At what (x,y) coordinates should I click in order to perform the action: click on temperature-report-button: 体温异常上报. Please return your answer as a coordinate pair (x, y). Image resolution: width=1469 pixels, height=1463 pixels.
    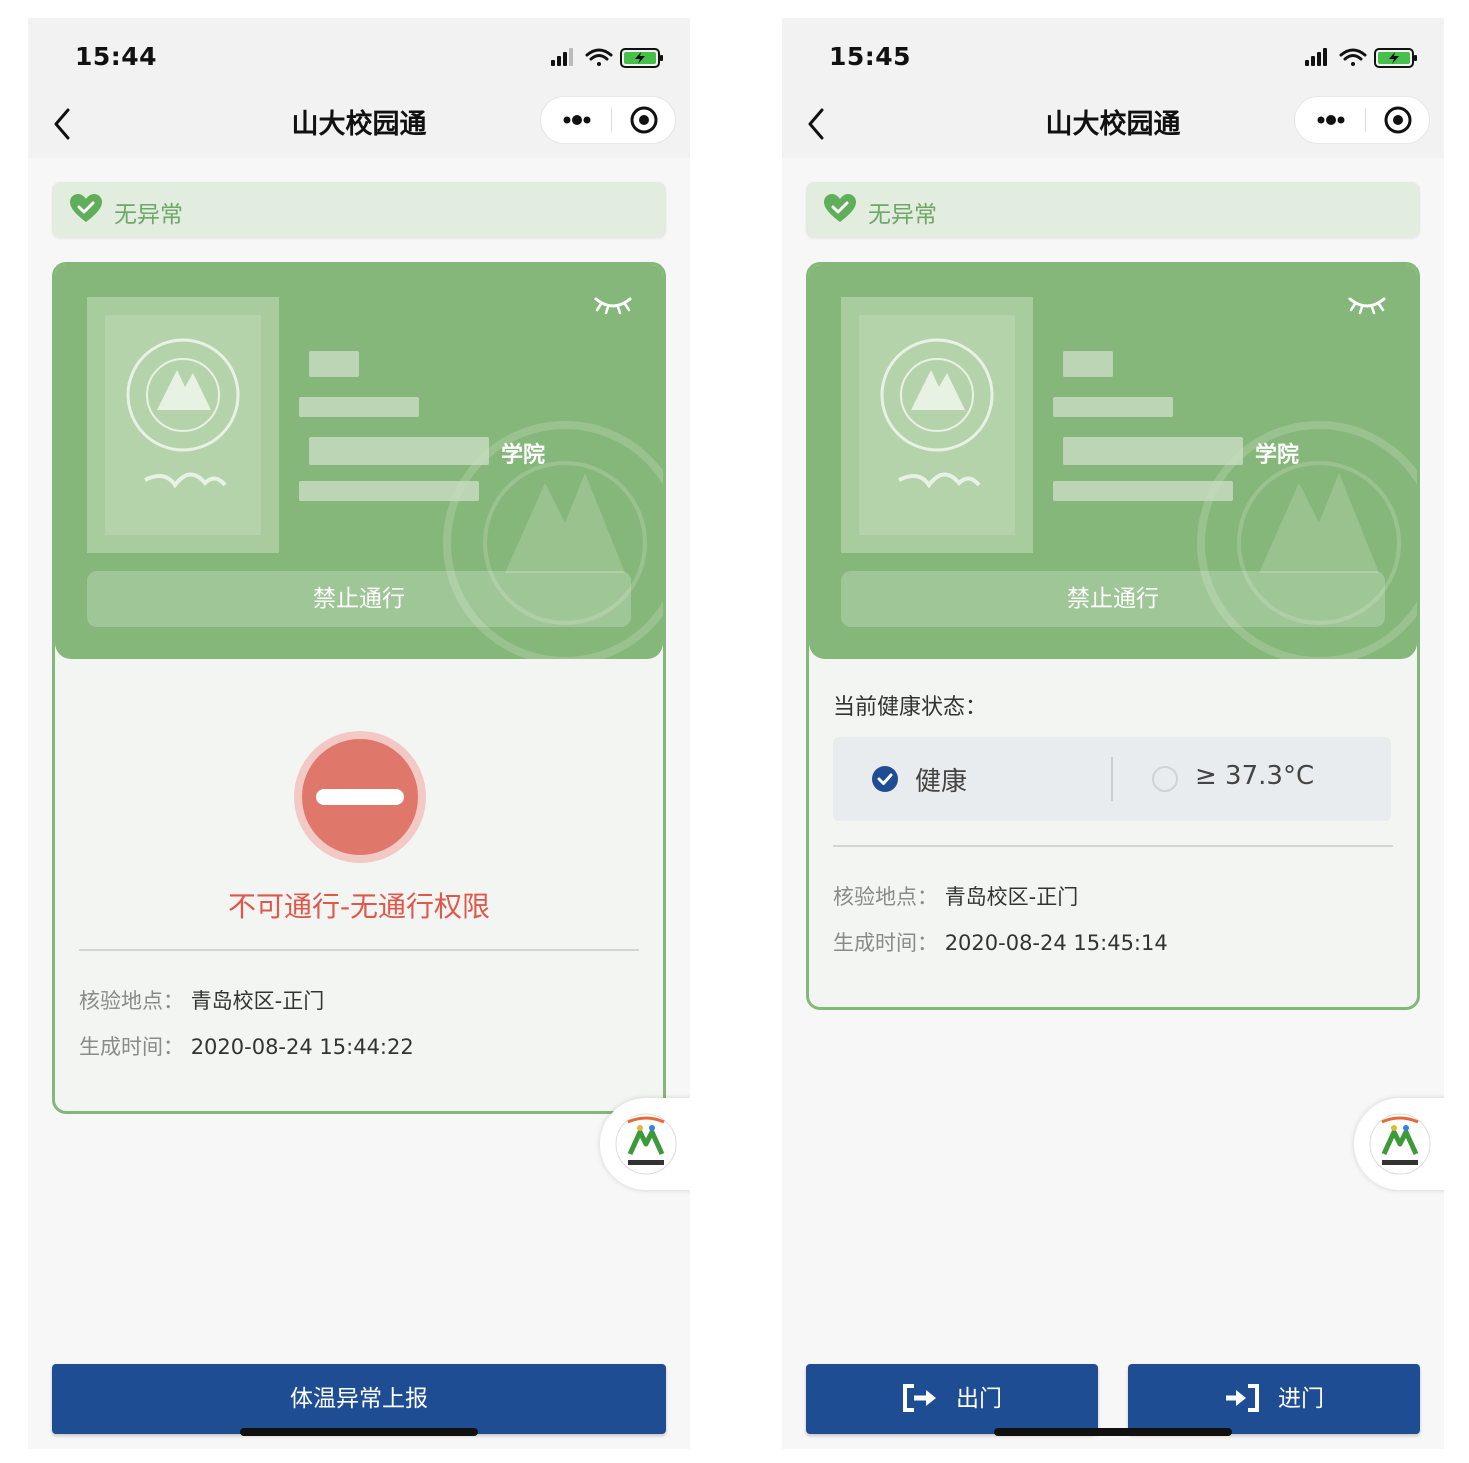
    Looking at the image, I should click on (359, 1399).